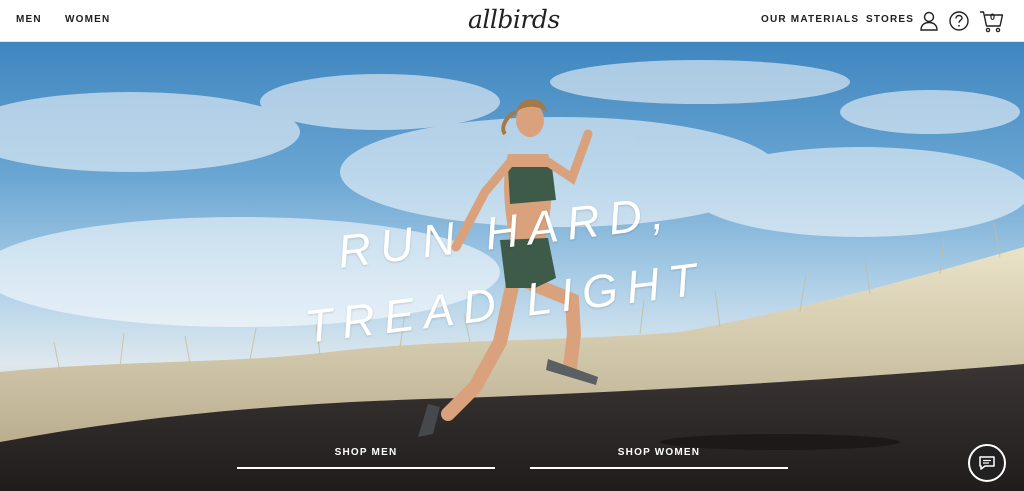 This screenshot has width=1024, height=491. I want to click on account-icon, so click(929, 21).